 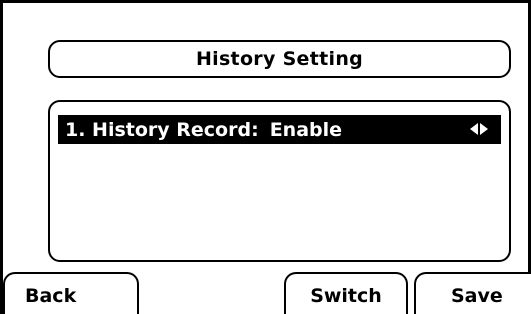 What do you see at coordinates (477, 296) in the screenshot?
I see `save-softkey-label: Save` at bounding box center [477, 296].